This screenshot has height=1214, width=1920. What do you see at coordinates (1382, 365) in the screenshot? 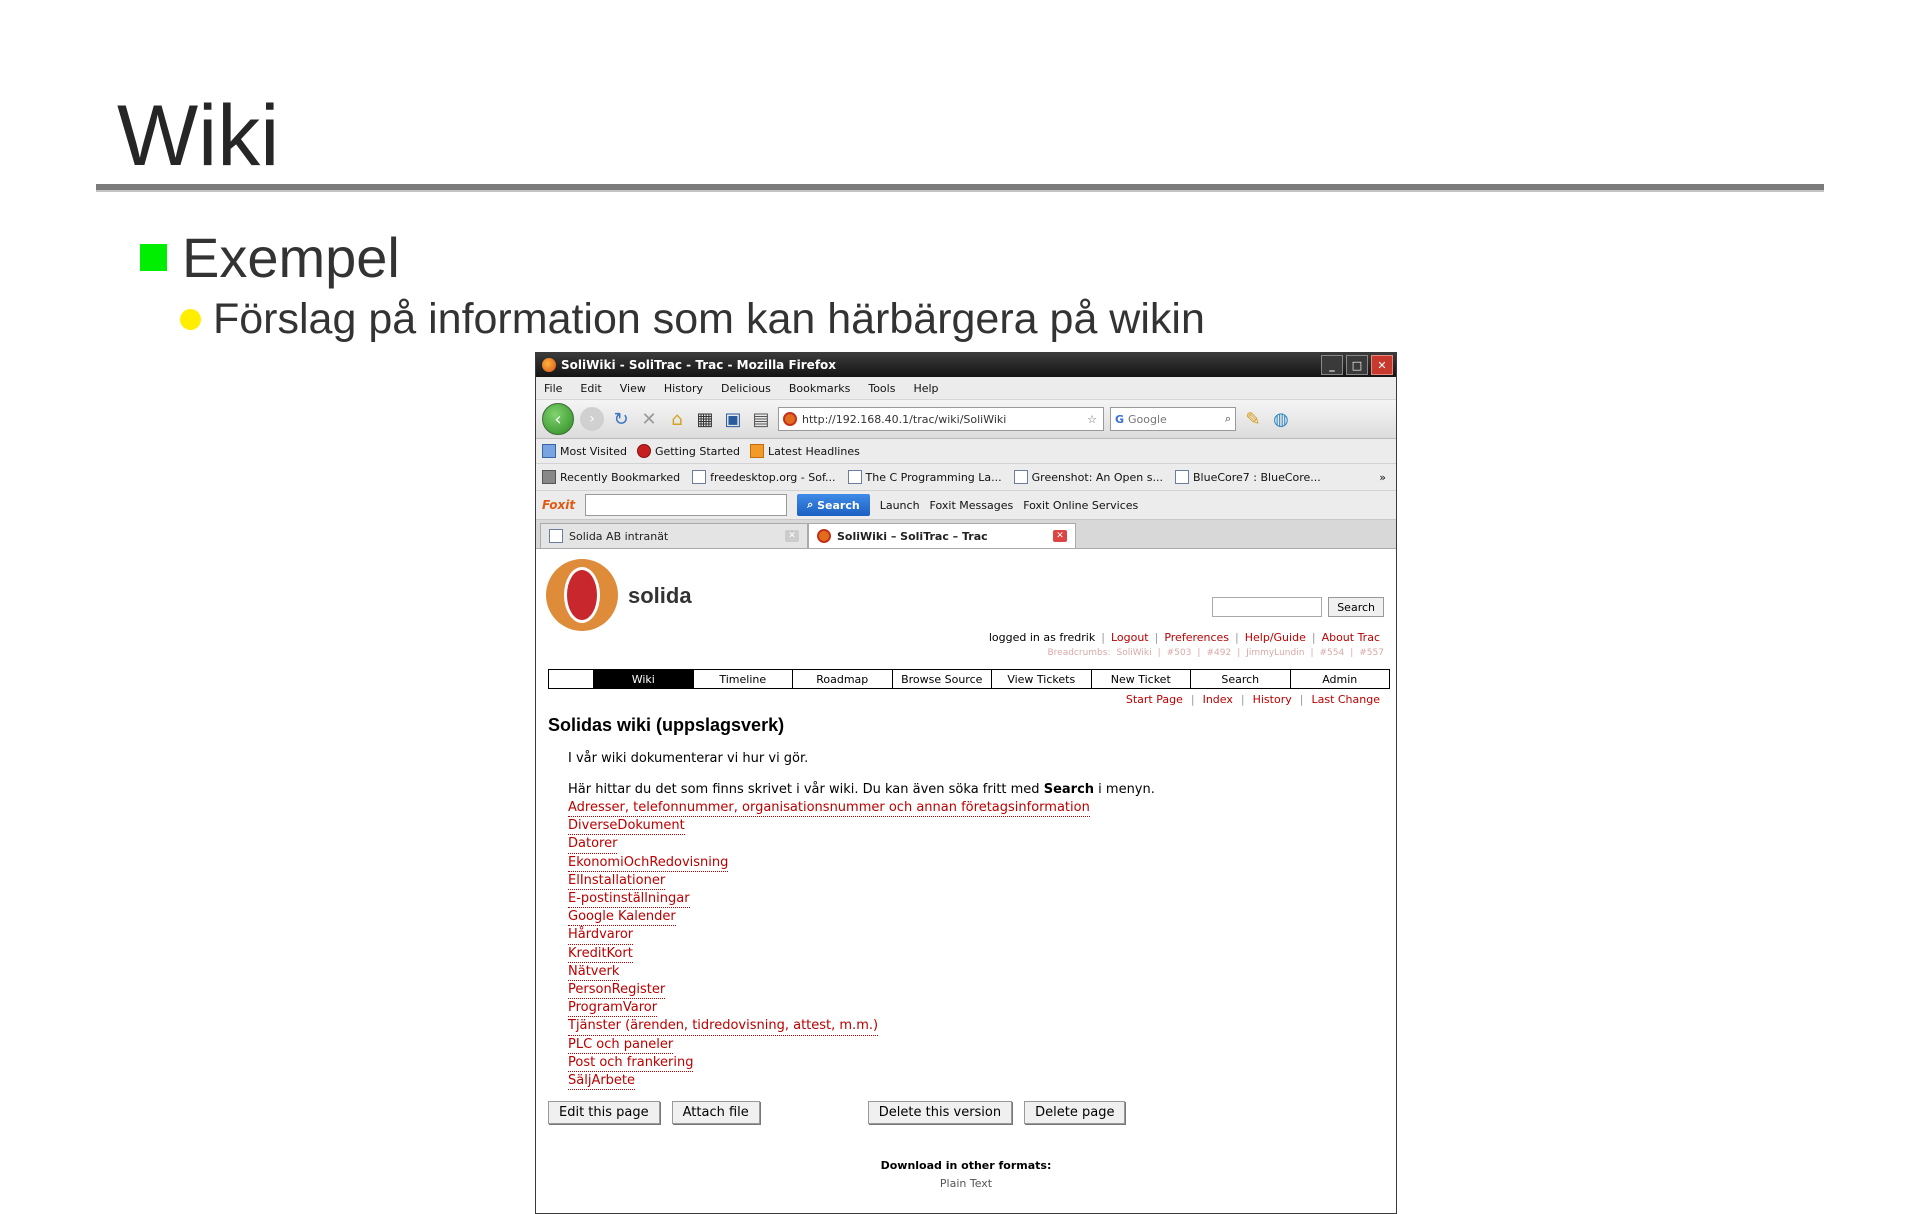
I see `close-icon: ✕` at bounding box center [1382, 365].